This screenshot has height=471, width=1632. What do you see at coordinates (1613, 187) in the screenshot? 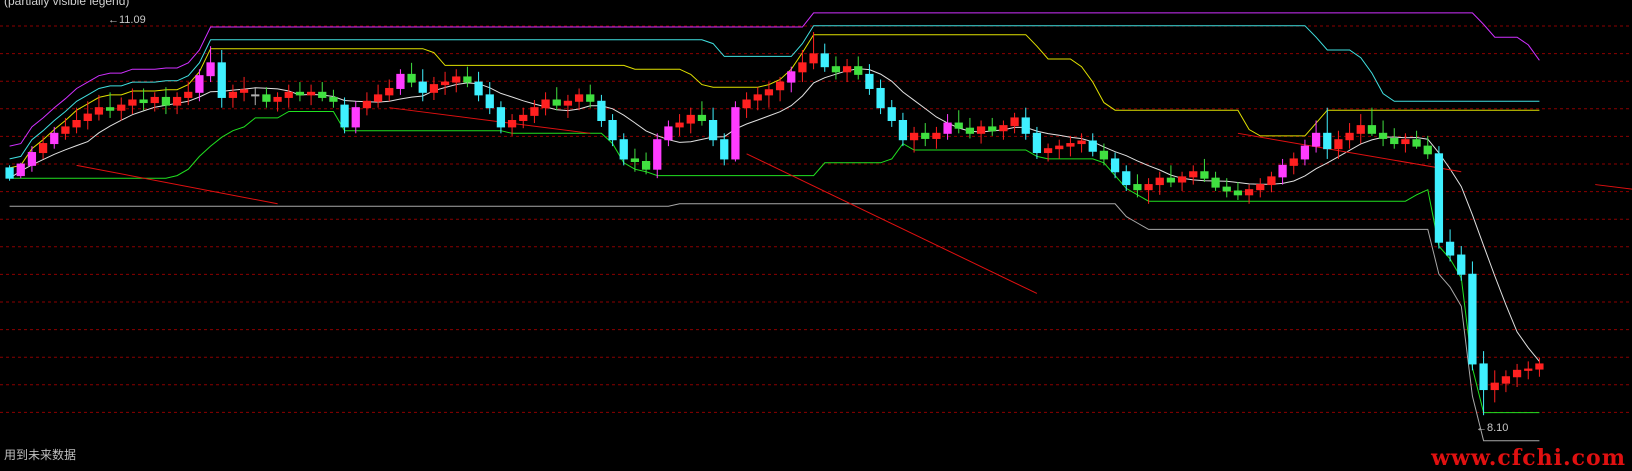
I see `red-trend-line` at bounding box center [1613, 187].